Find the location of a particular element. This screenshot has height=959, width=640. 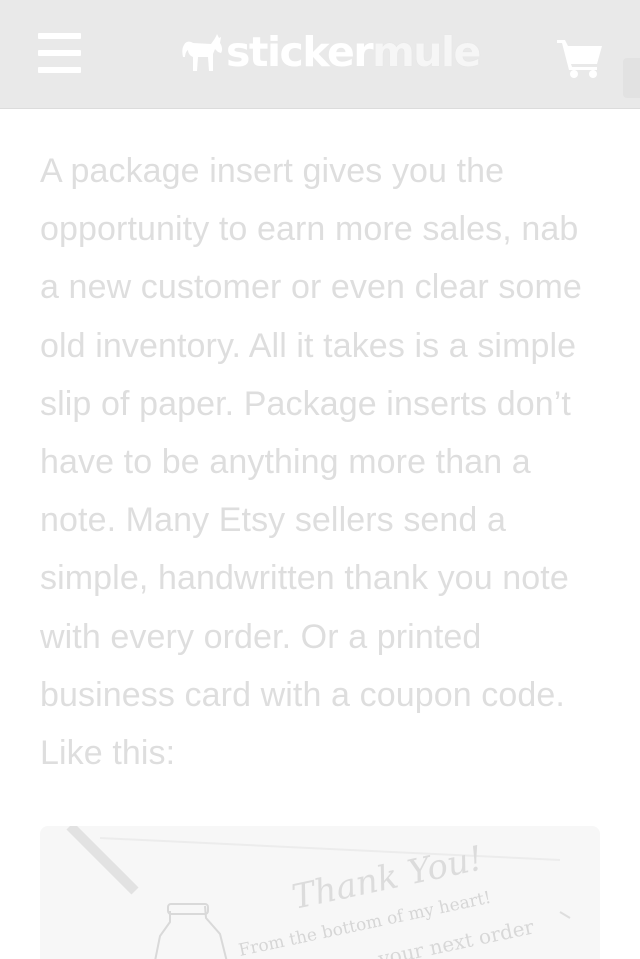

sticker-mule-logo: sticker mule is located at coordinates (330, 52).